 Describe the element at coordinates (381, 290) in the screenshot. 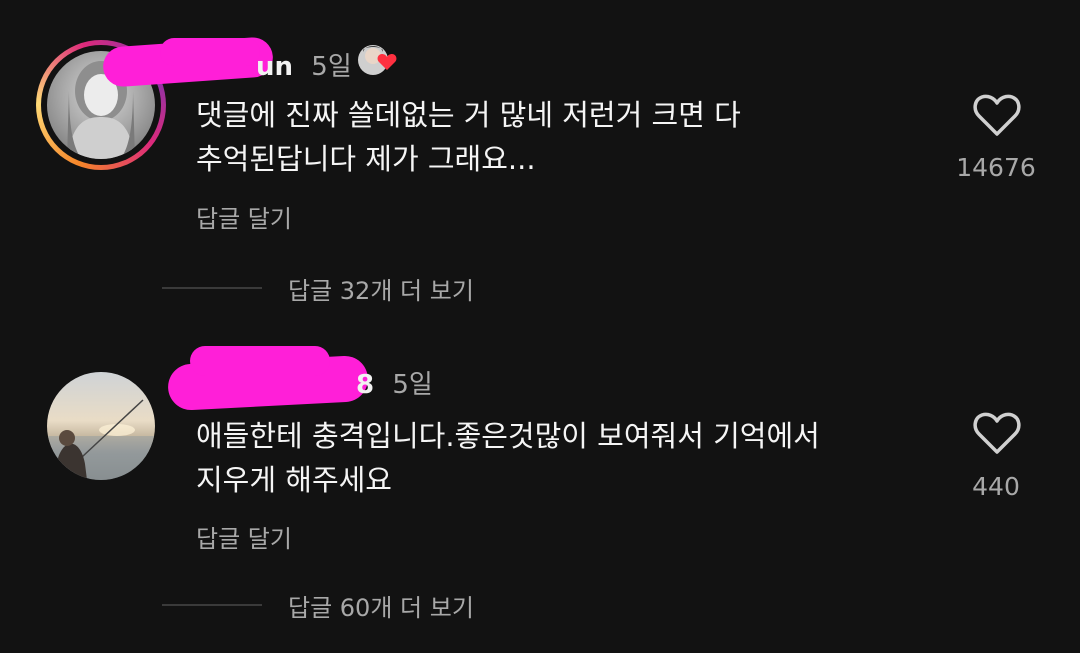

I see `view-replies-label: 답글 32개 더 보기` at that location.